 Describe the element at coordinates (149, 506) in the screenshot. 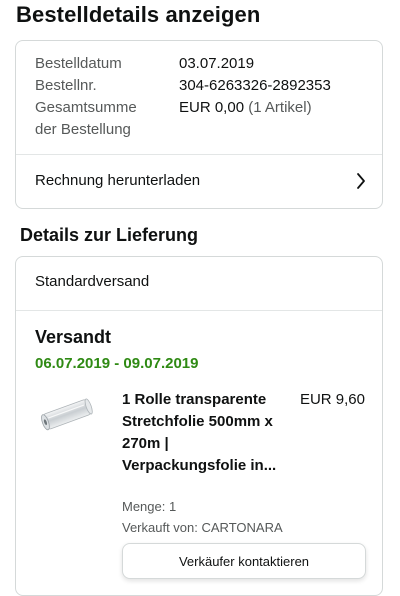

I see `product-quantity: Menge: 1` at that location.